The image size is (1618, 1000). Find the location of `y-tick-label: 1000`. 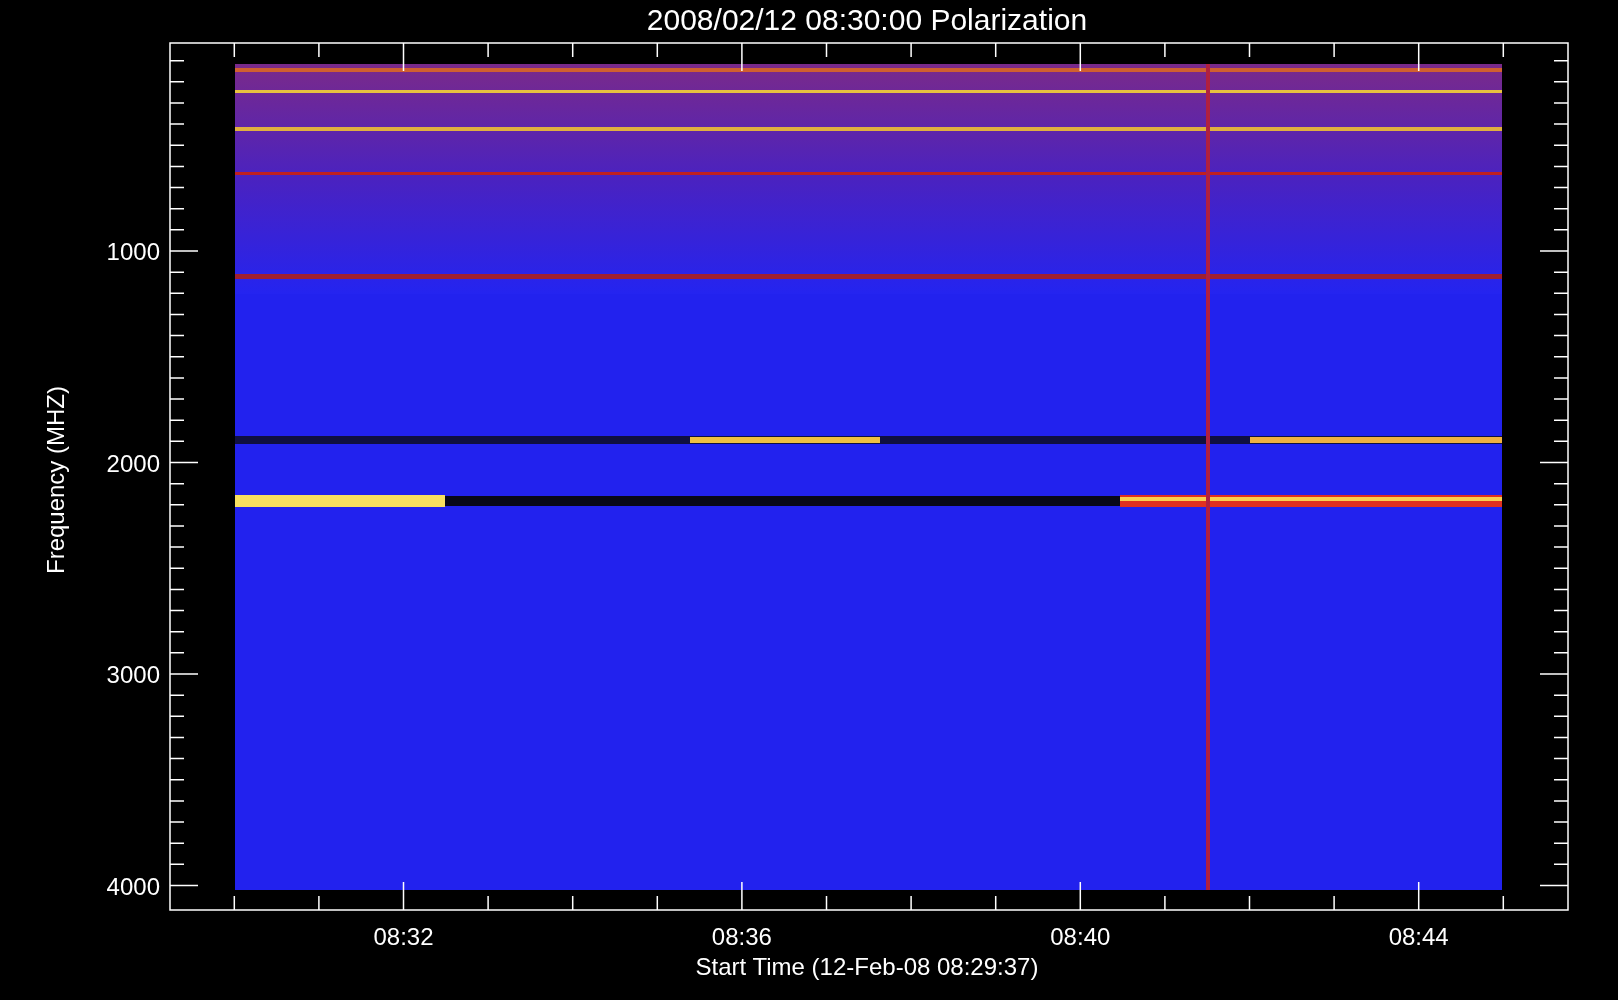

y-tick-label: 1000 is located at coordinates (133, 251).